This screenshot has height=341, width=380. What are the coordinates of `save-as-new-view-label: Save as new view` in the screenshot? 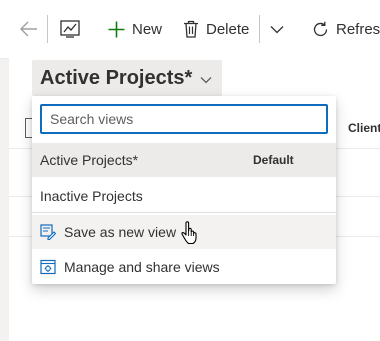 It's located at (120, 232).